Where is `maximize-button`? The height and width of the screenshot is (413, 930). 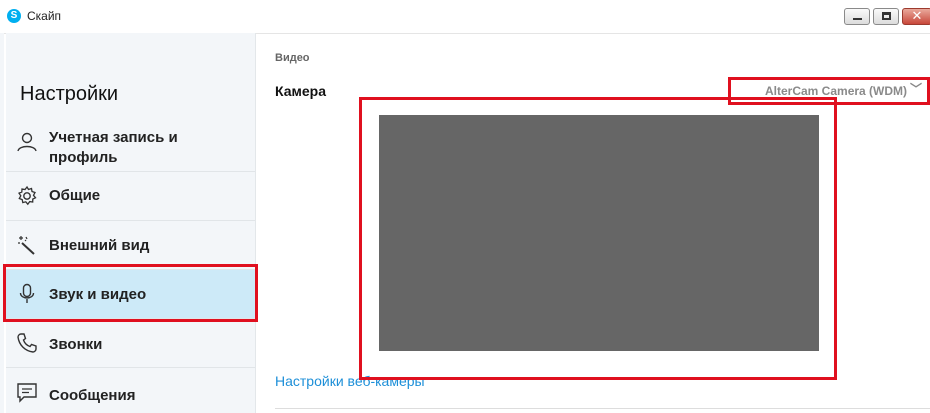 maximize-button is located at coordinates (886, 16).